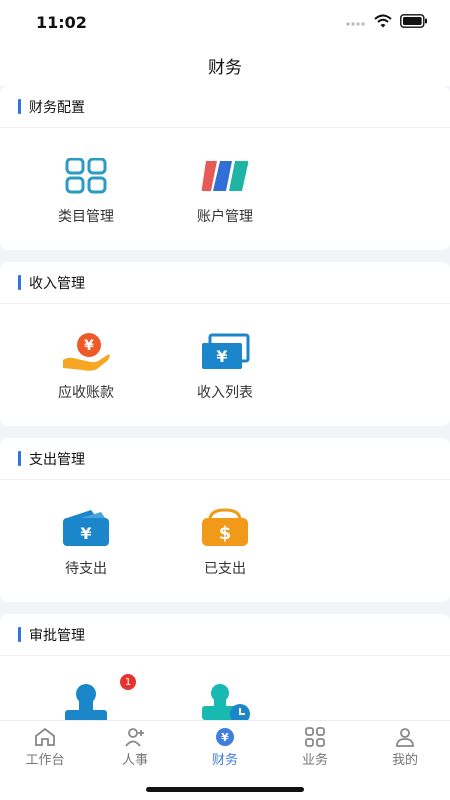 The width and height of the screenshot is (450, 800). What do you see at coordinates (86, 569) in the screenshot?
I see `tile-label: 待支出` at bounding box center [86, 569].